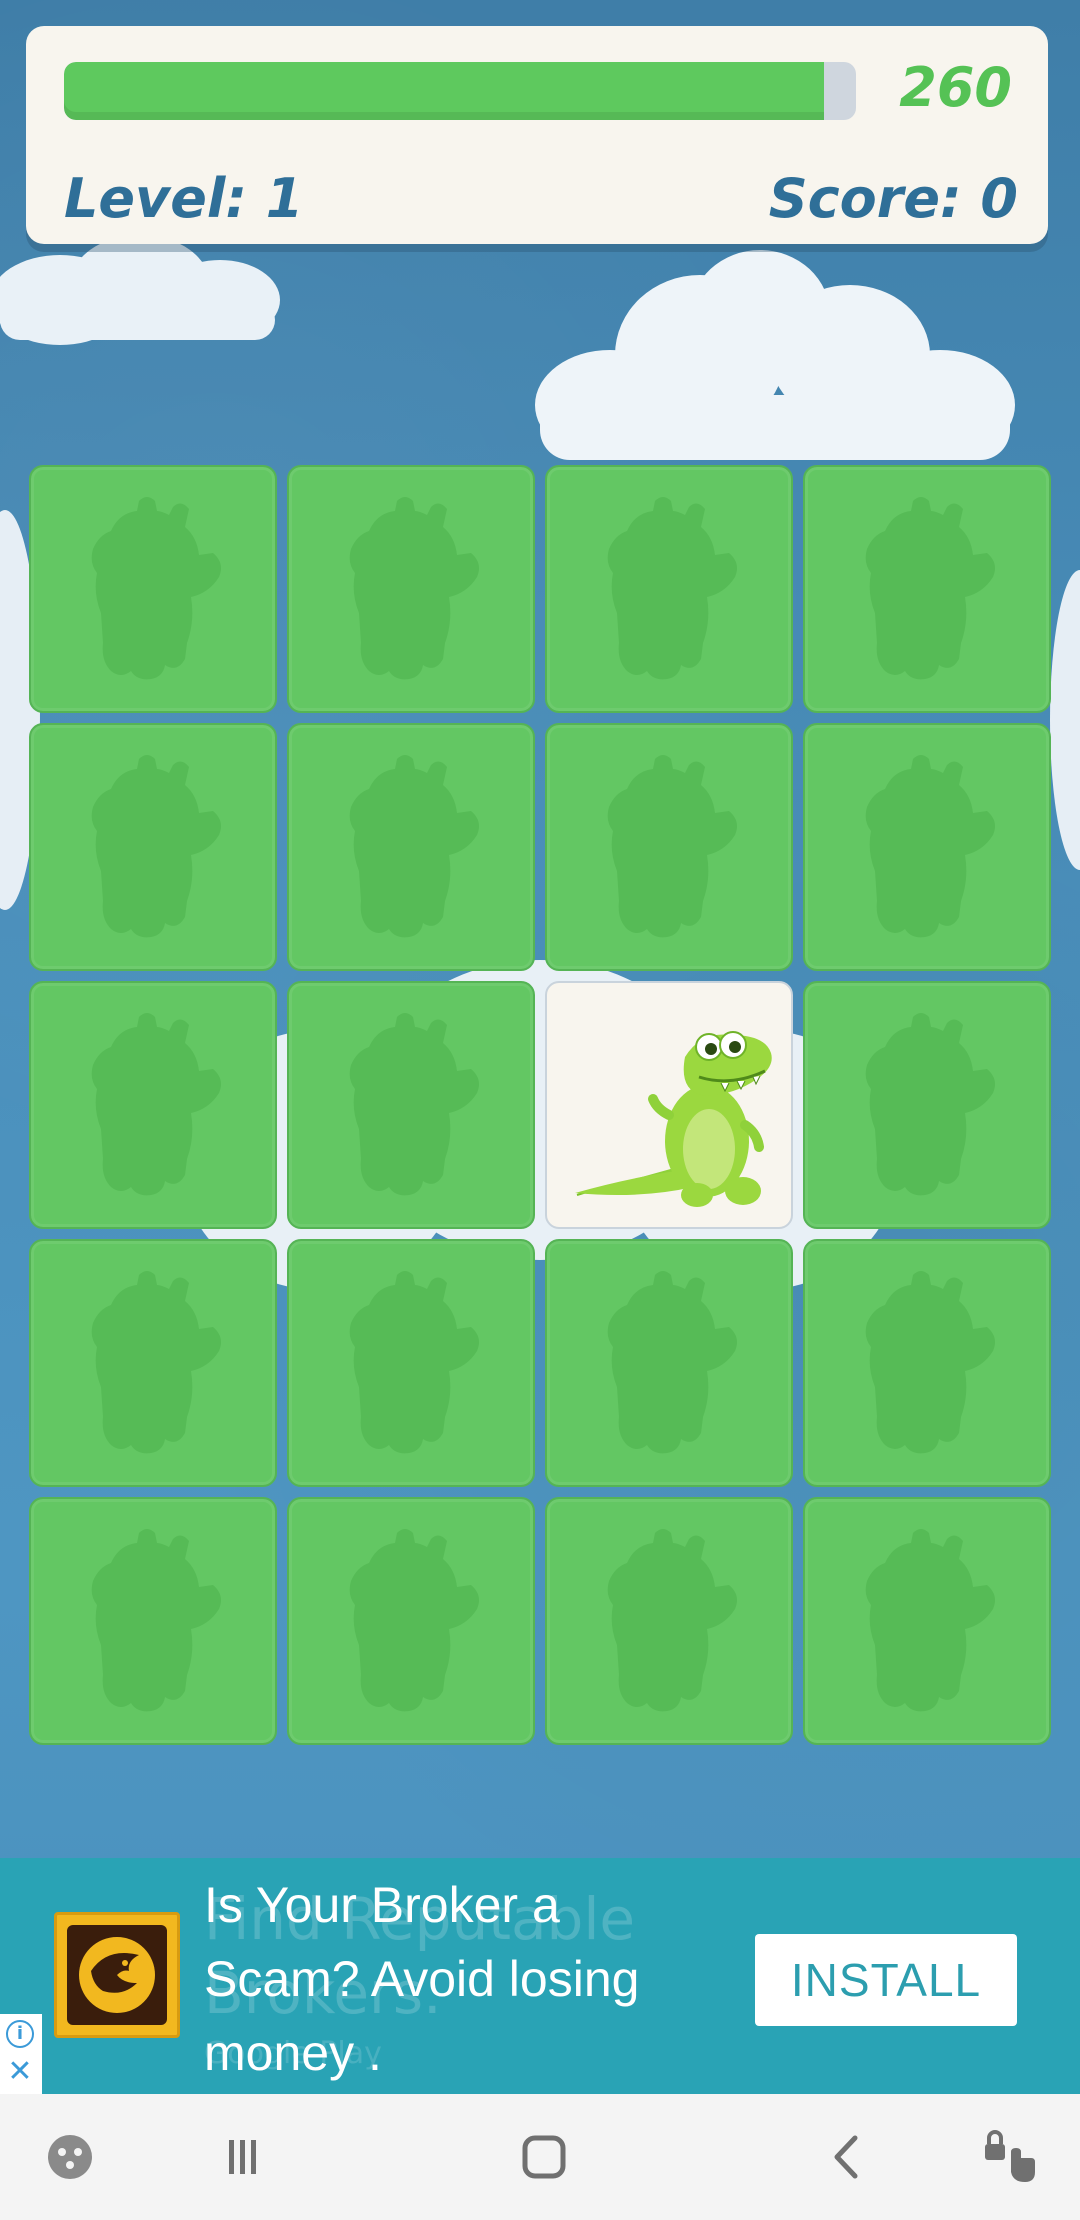 This screenshot has width=1080, height=2220. What do you see at coordinates (20, 2072) in the screenshot?
I see `close-icon: ✕` at bounding box center [20, 2072].